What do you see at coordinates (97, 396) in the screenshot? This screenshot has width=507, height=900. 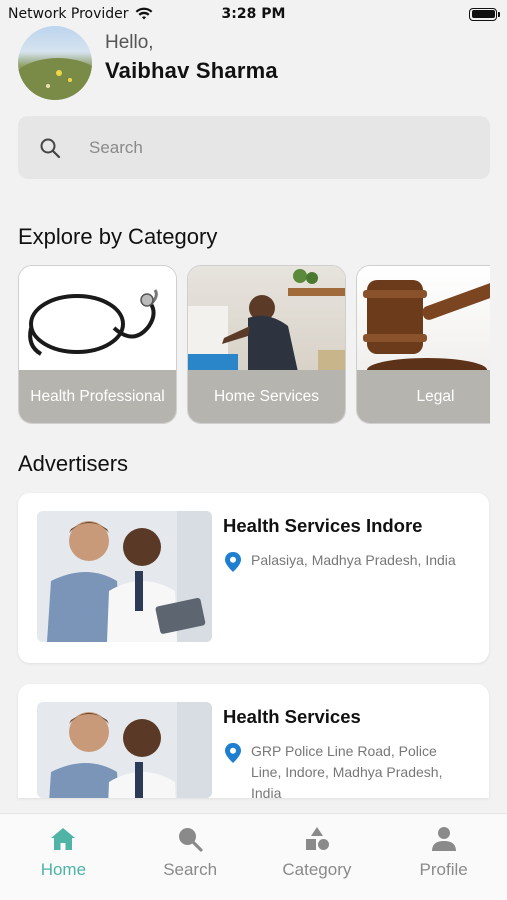 I see `category-label: Health Professional` at bounding box center [97, 396].